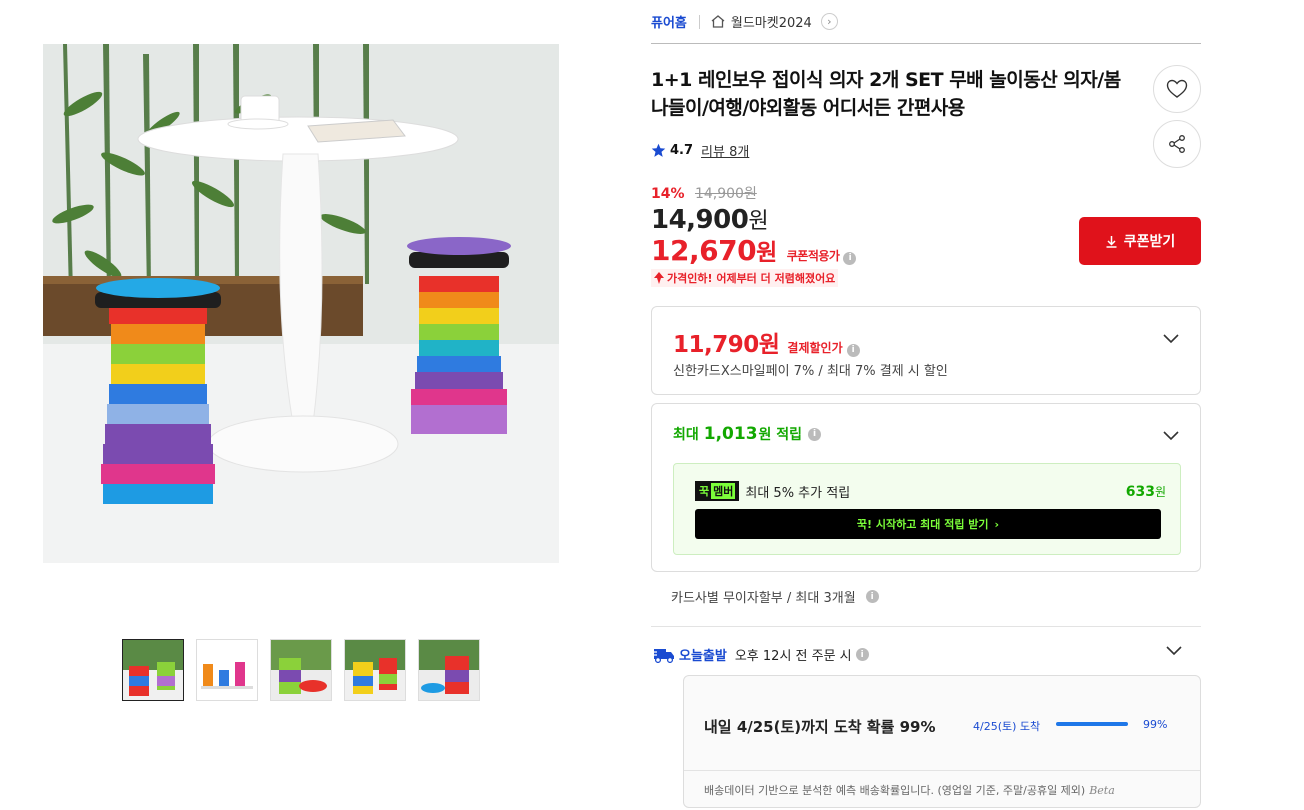 The image size is (1304, 810). What do you see at coordinates (726, 345) in the screenshot?
I see `payment-price: 11,790원` at bounding box center [726, 345].